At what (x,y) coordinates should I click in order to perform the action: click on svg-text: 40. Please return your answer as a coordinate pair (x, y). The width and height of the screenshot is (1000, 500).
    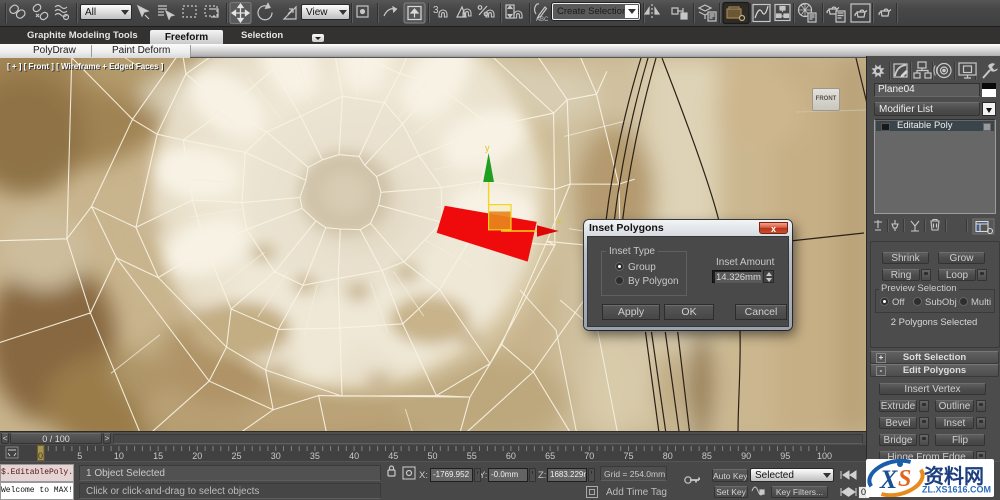
    Looking at the image, I should click on (354, 456).